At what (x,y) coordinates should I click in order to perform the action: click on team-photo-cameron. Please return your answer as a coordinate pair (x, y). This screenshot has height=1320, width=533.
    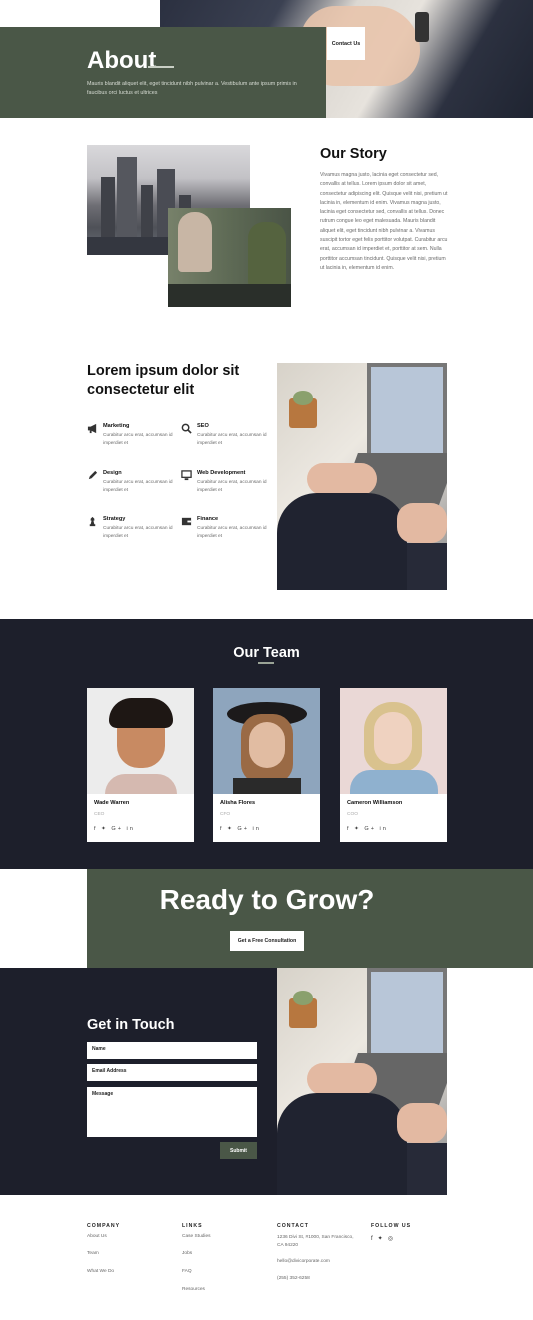
    Looking at the image, I should click on (393, 741).